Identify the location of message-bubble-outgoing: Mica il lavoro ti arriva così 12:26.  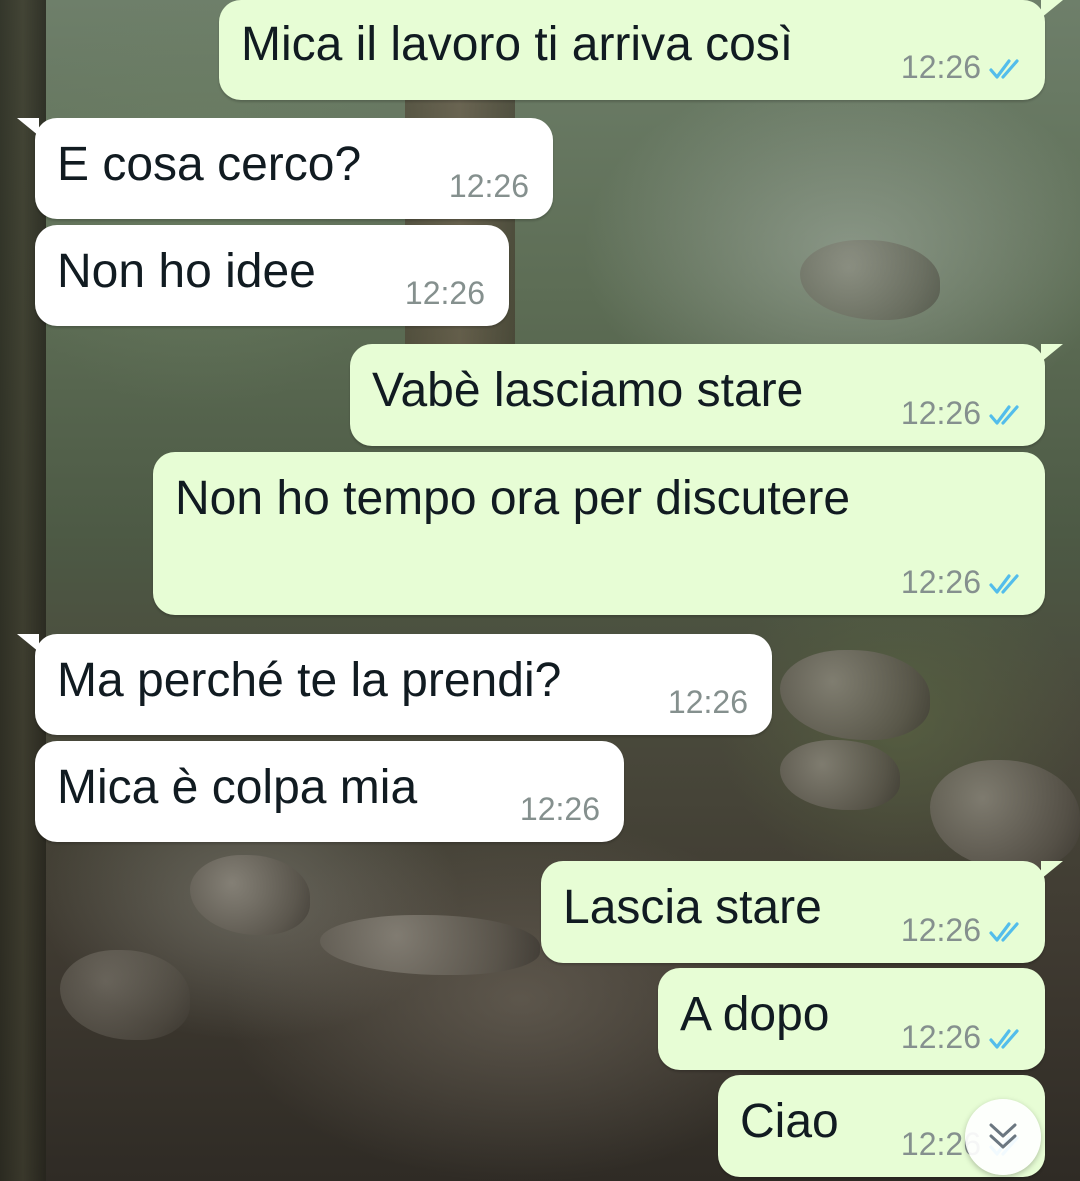
(641, 50).